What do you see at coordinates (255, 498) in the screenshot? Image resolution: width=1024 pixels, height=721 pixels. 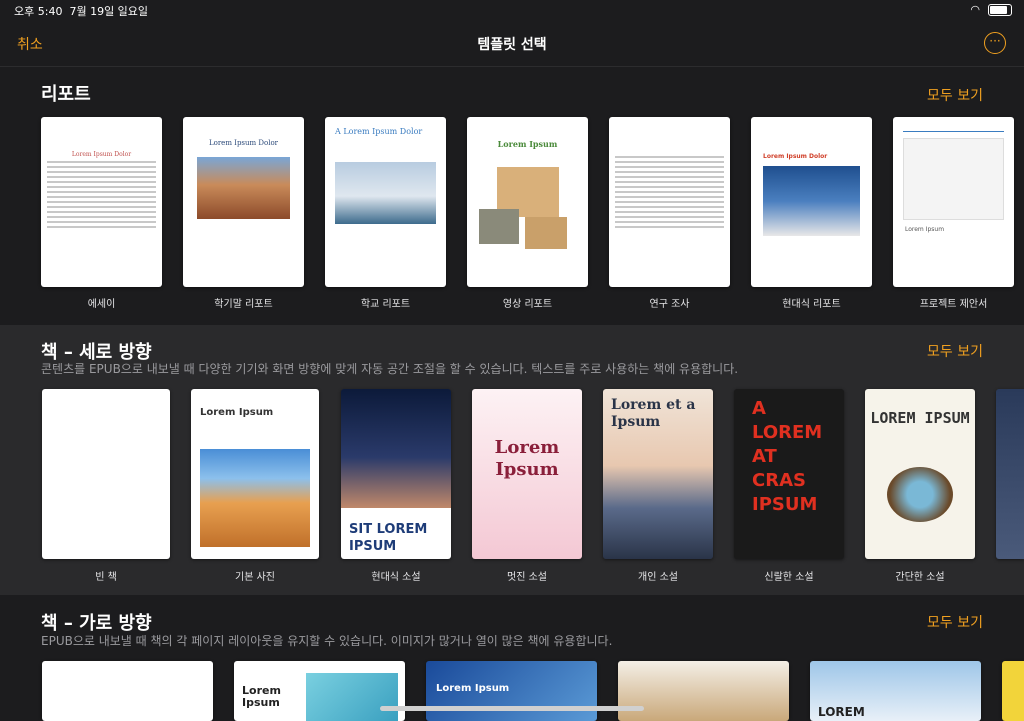 I see `desert-image` at bounding box center [255, 498].